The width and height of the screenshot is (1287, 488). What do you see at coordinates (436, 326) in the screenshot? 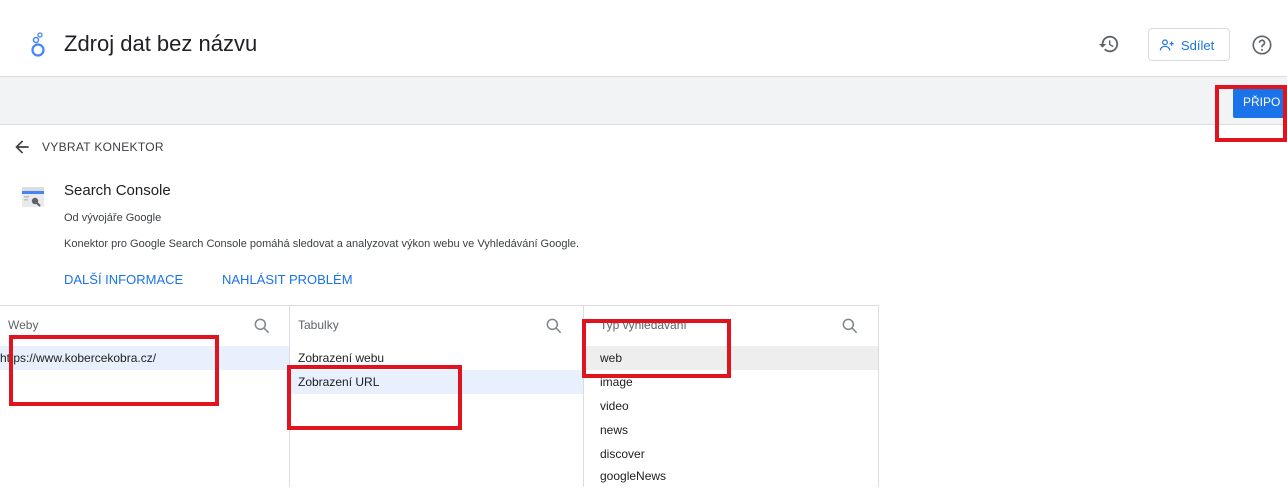
I see `tables-column-header: Tabulky` at bounding box center [436, 326].